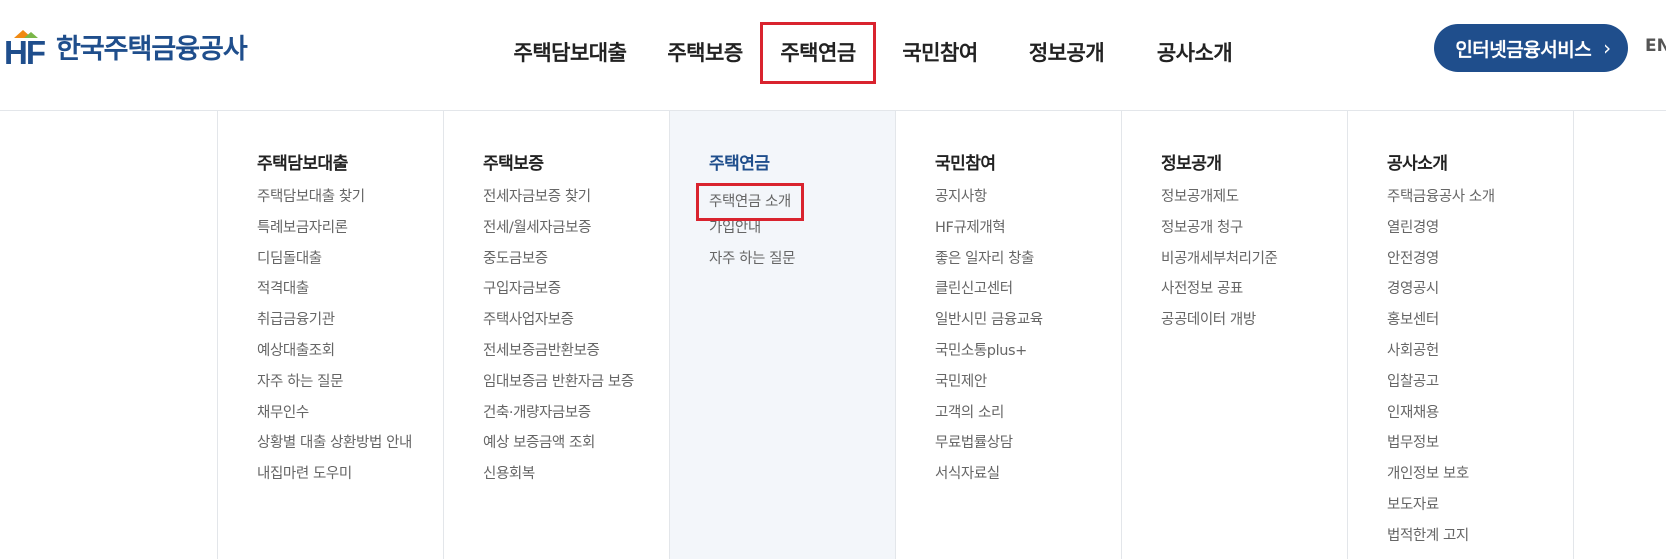 The width and height of the screenshot is (1666, 559). I want to click on menu-item: 임대보증금 반환자금 보증, so click(558, 386).